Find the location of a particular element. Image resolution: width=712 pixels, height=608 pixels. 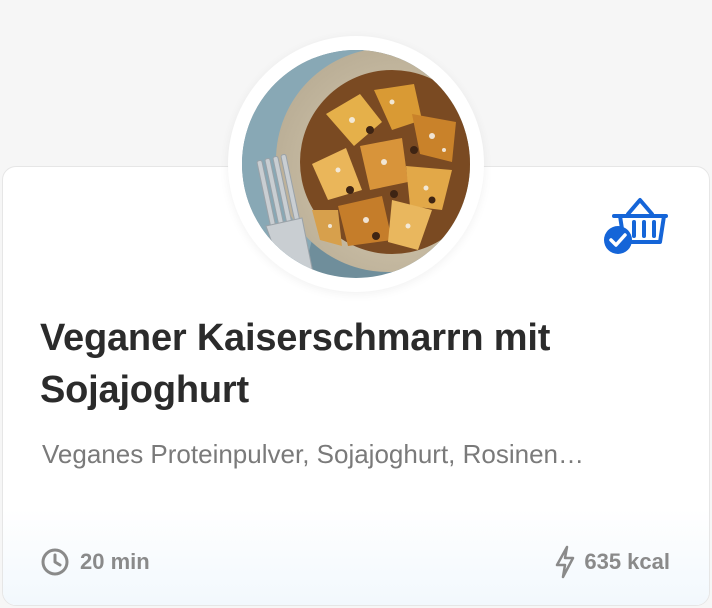

lightning-bolt-icon is located at coordinates (565, 562).